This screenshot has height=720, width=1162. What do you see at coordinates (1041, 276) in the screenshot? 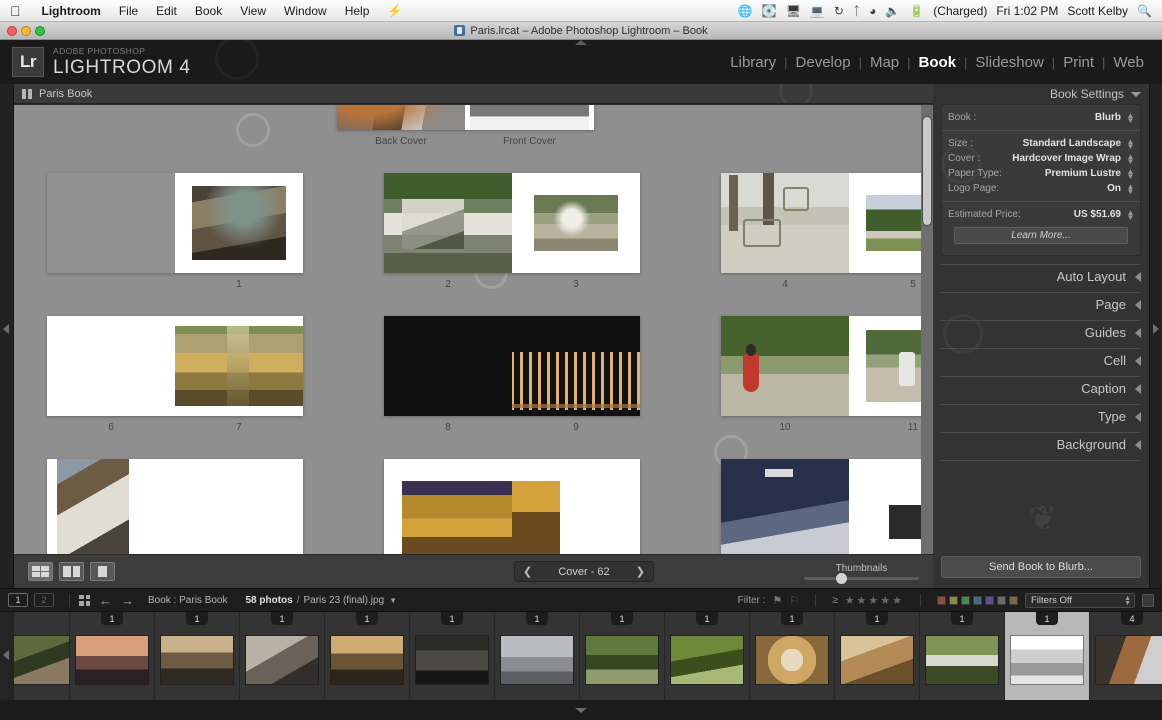
I see `section-auto-layout: Auto Layout` at bounding box center [1041, 276].